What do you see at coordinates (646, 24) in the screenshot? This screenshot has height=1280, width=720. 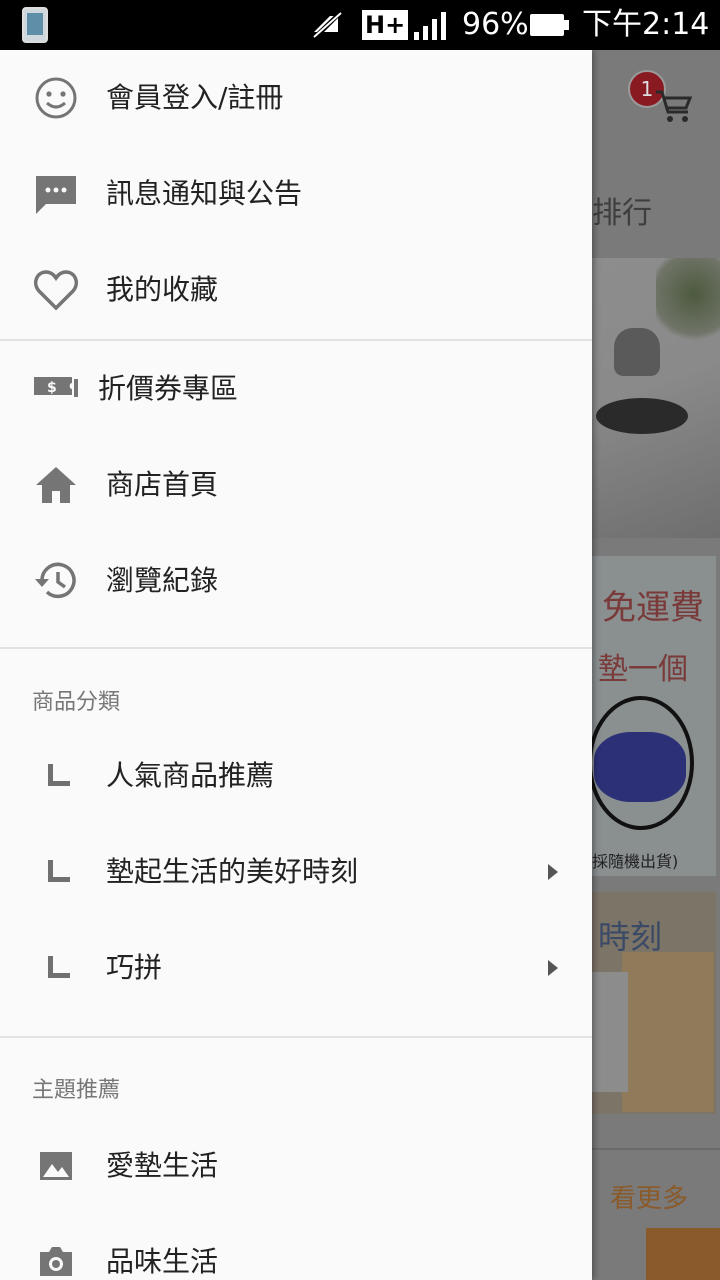 I see `clock: 下午2:14` at bounding box center [646, 24].